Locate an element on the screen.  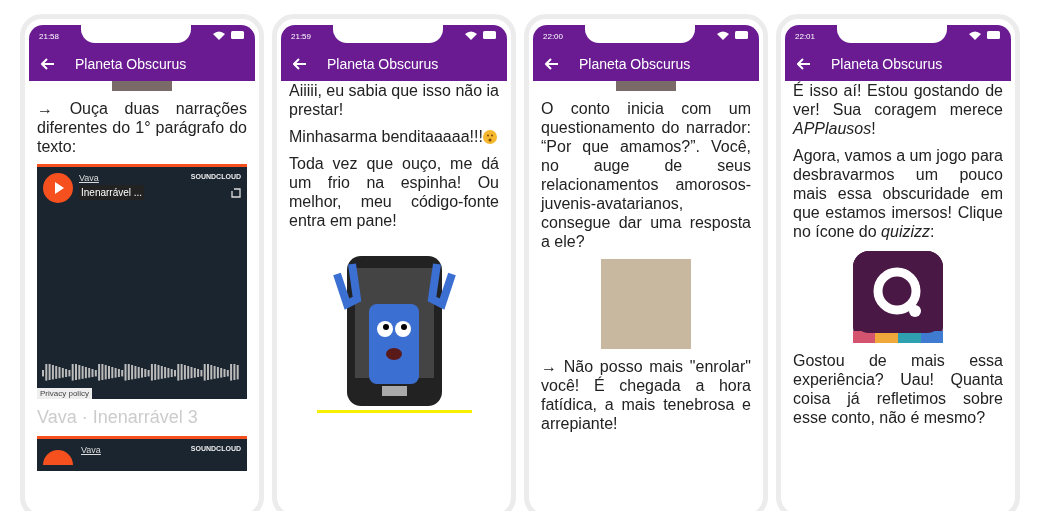
paragraph: É isso aí! Estou gostando de ver! Sua coragem merece APPlausos! is located at coordinates (898, 109).